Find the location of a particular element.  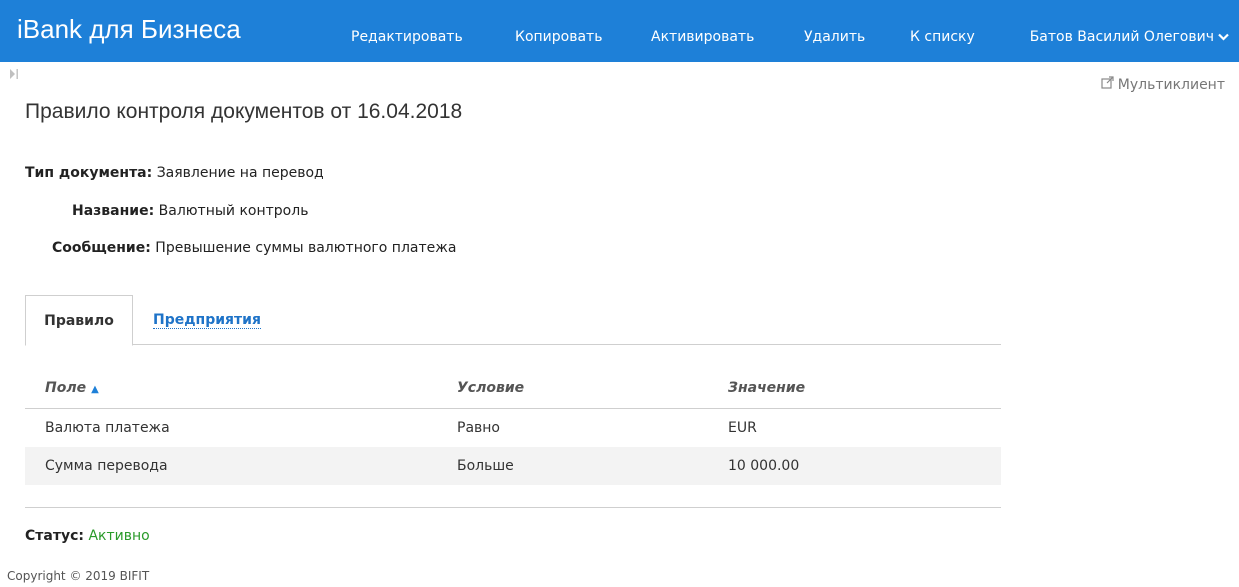

tab-bar: Правило Предприятия is located at coordinates (513, 320).